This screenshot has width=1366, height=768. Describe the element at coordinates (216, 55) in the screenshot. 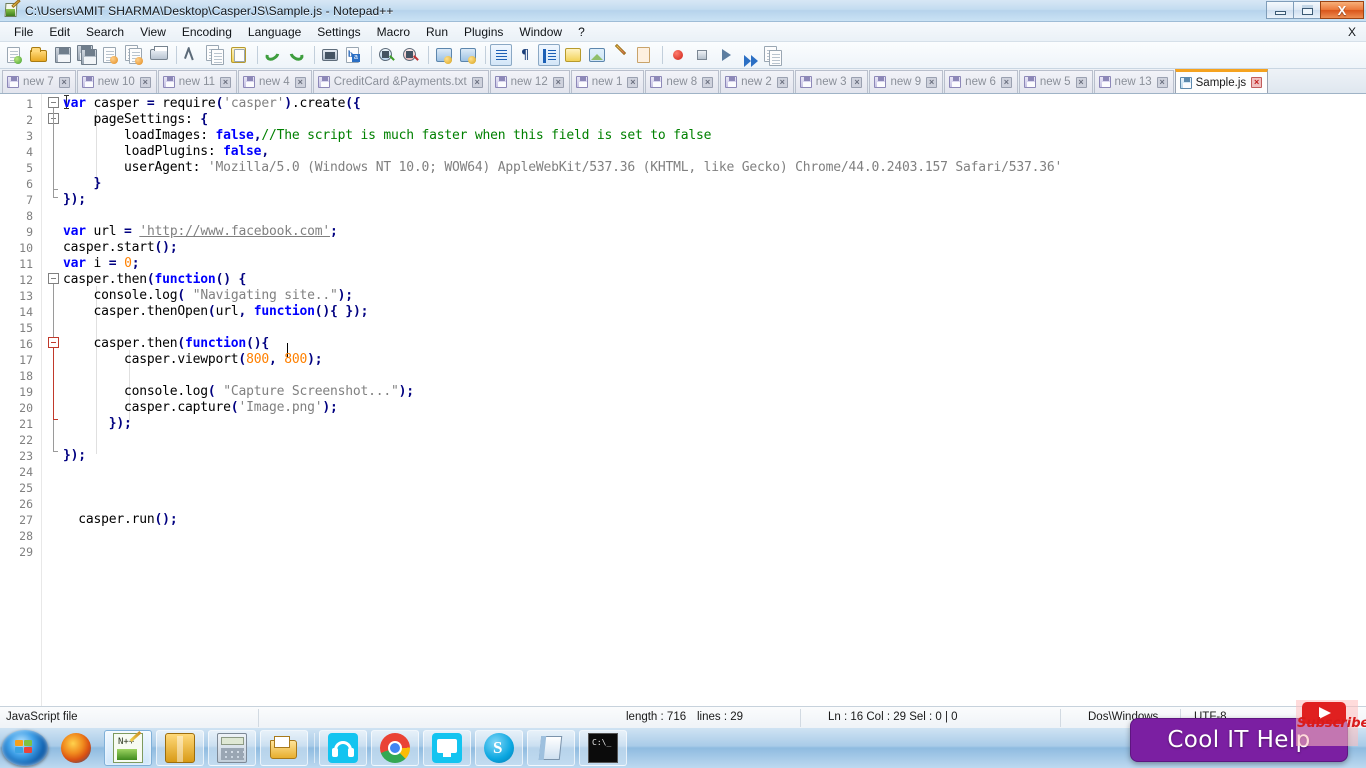

I see `copy-icon` at that location.